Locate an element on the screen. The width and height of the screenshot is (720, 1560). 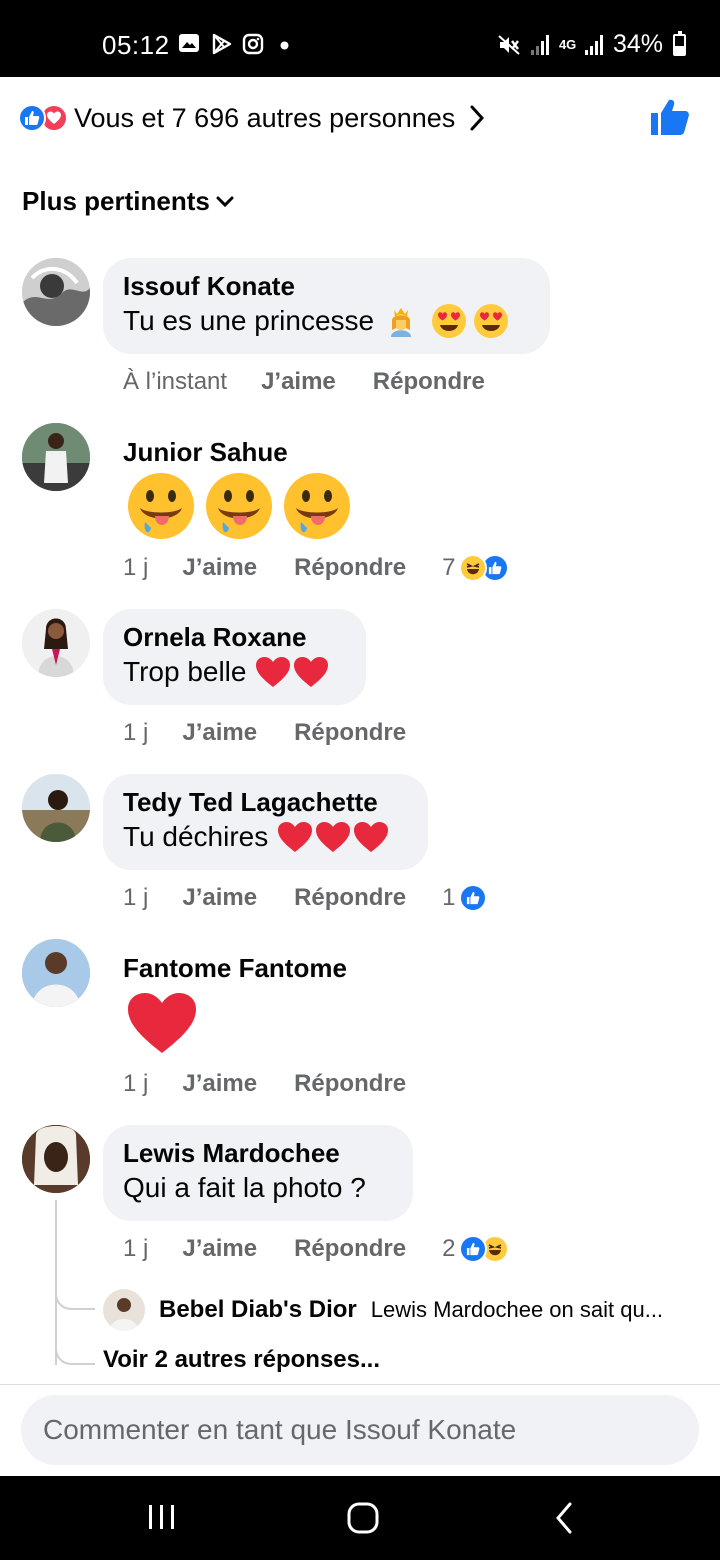
reaction-count-number: 1 is located at coordinates (449, 897).